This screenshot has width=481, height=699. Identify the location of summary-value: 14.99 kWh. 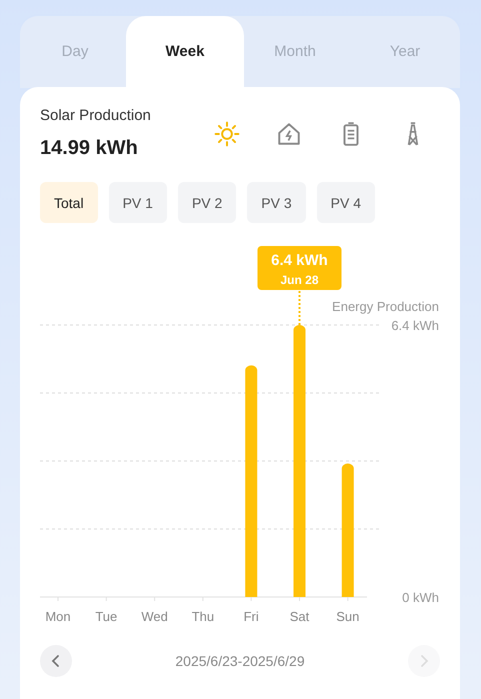
(89, 148).